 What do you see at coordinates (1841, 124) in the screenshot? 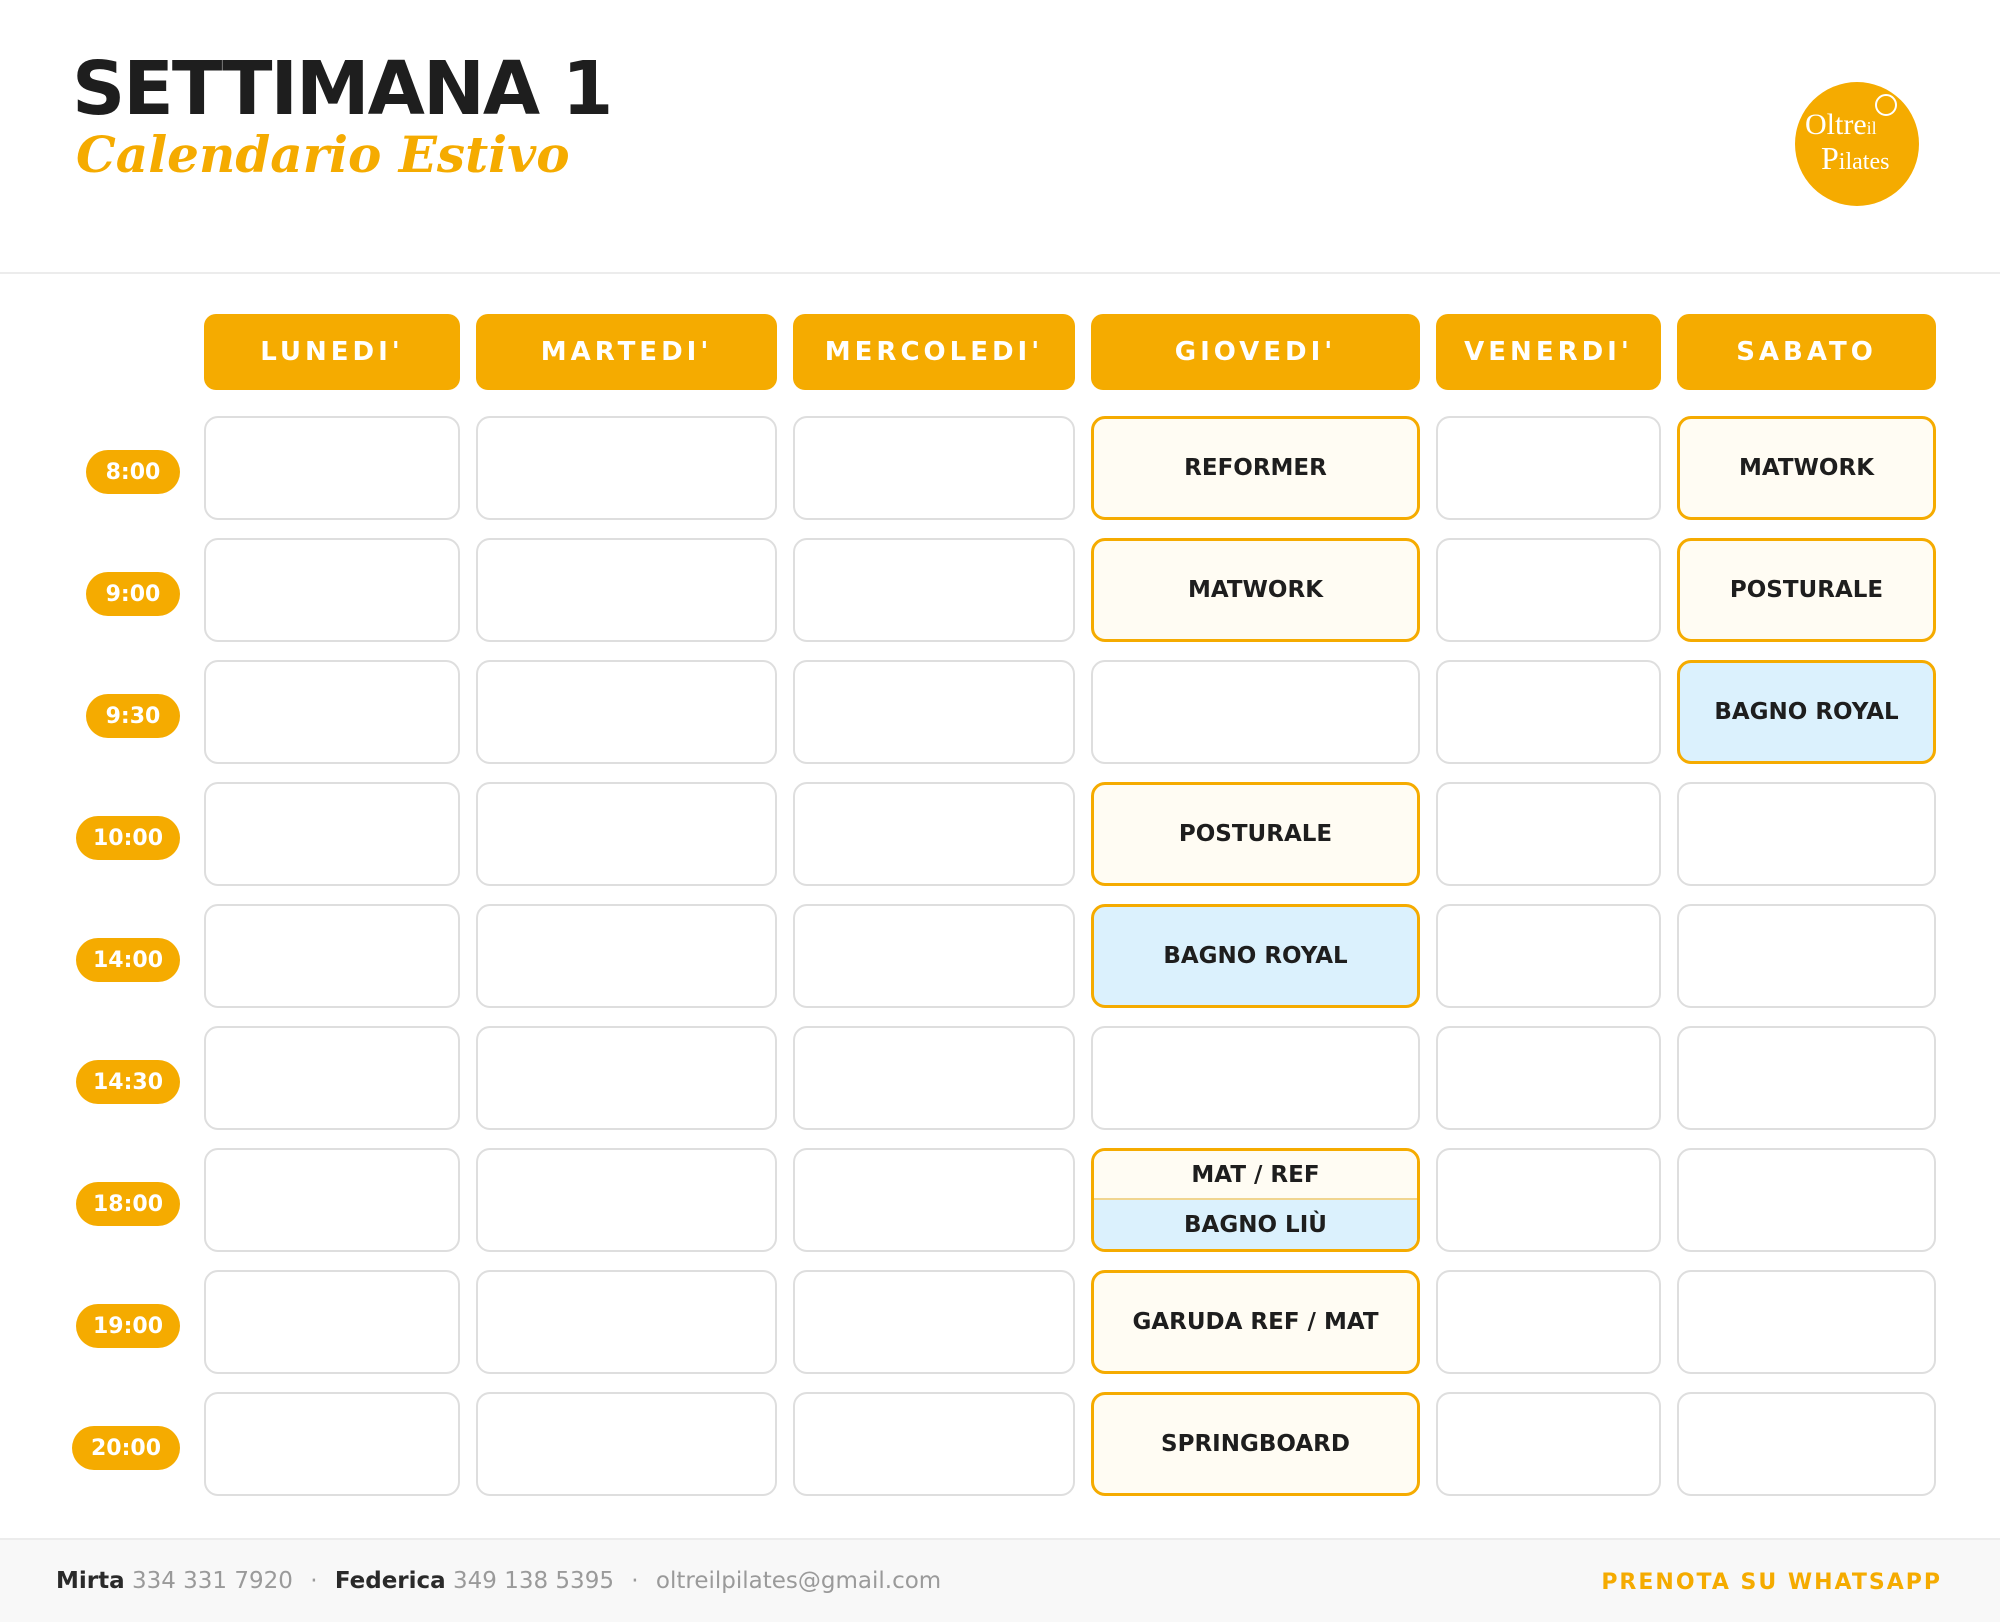
I see `logo-line1: Oltreil` at bounding box center [1841, 124].